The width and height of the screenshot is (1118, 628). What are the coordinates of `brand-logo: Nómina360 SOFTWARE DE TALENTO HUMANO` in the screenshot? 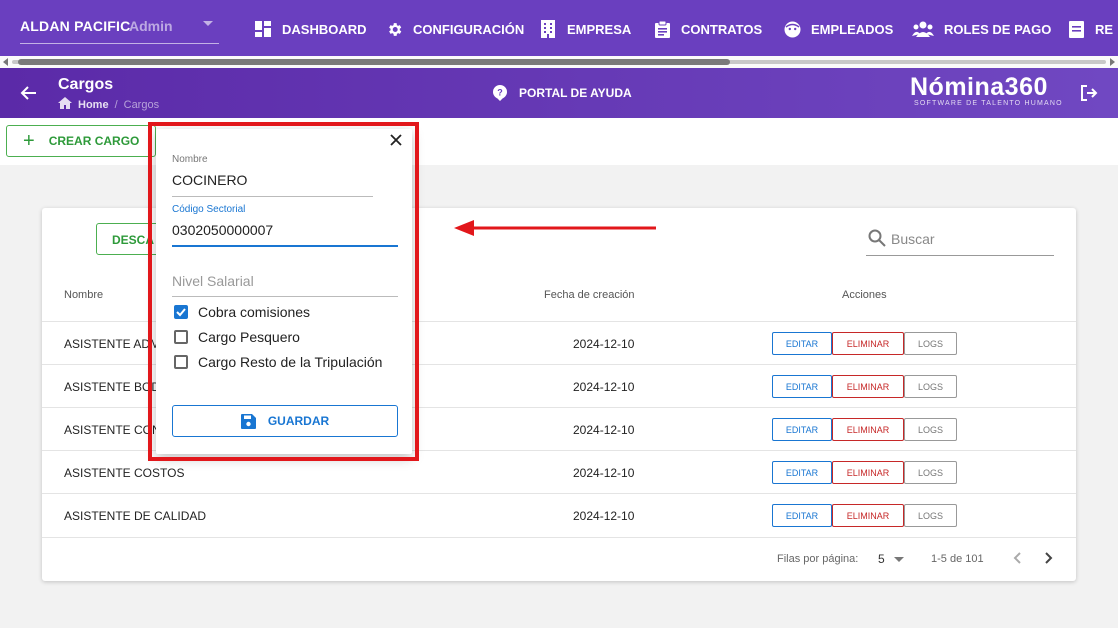 It's located at (986, 89).